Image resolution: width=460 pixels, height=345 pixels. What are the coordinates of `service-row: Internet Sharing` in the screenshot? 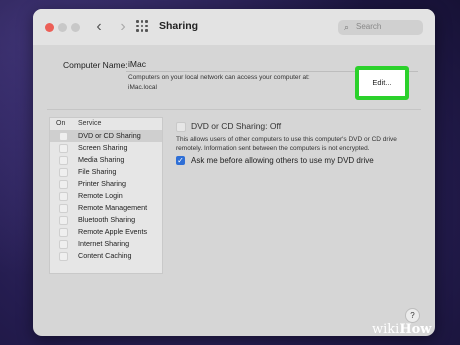 It's located at (106, 244).